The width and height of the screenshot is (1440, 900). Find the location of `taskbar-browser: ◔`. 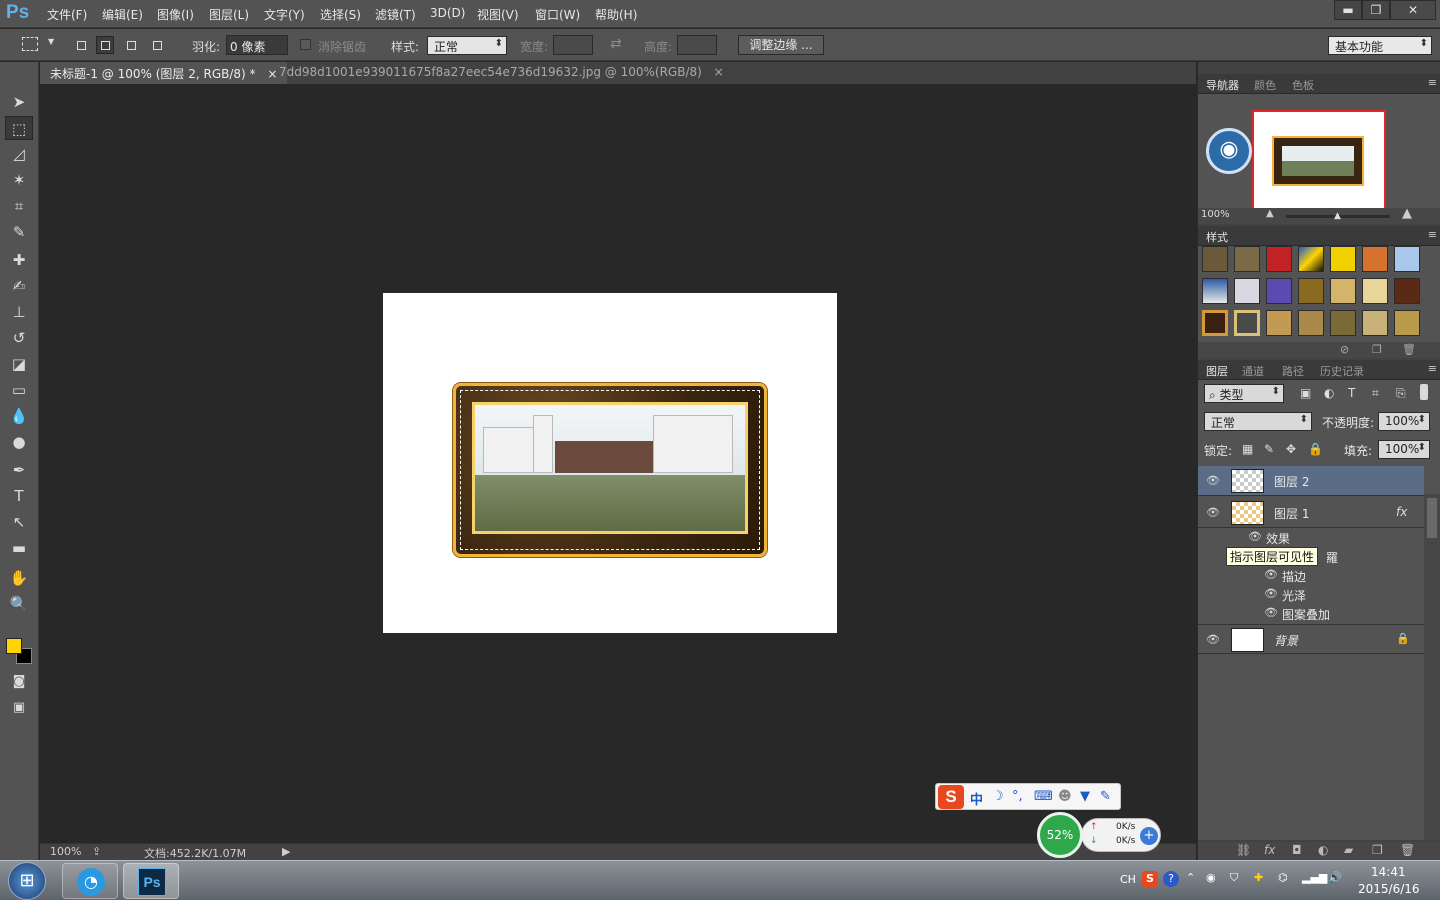

taskbar-browser: ◔ is located at coordinates (90, 881).